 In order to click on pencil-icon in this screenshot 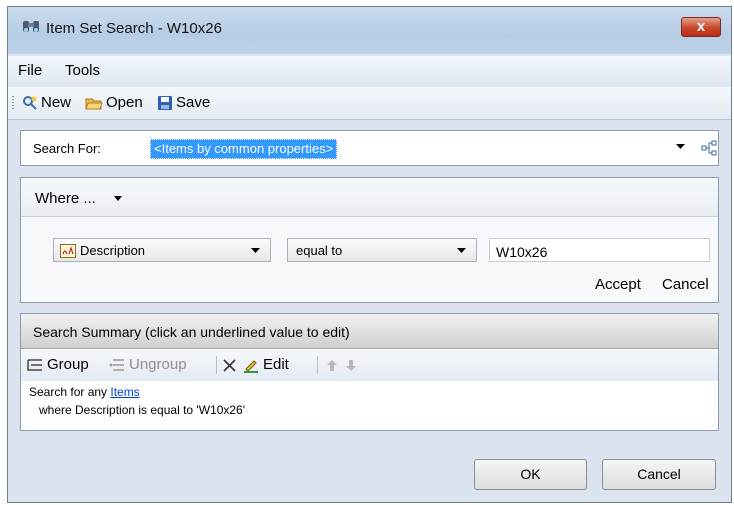, I will do `click(251, 366)`.